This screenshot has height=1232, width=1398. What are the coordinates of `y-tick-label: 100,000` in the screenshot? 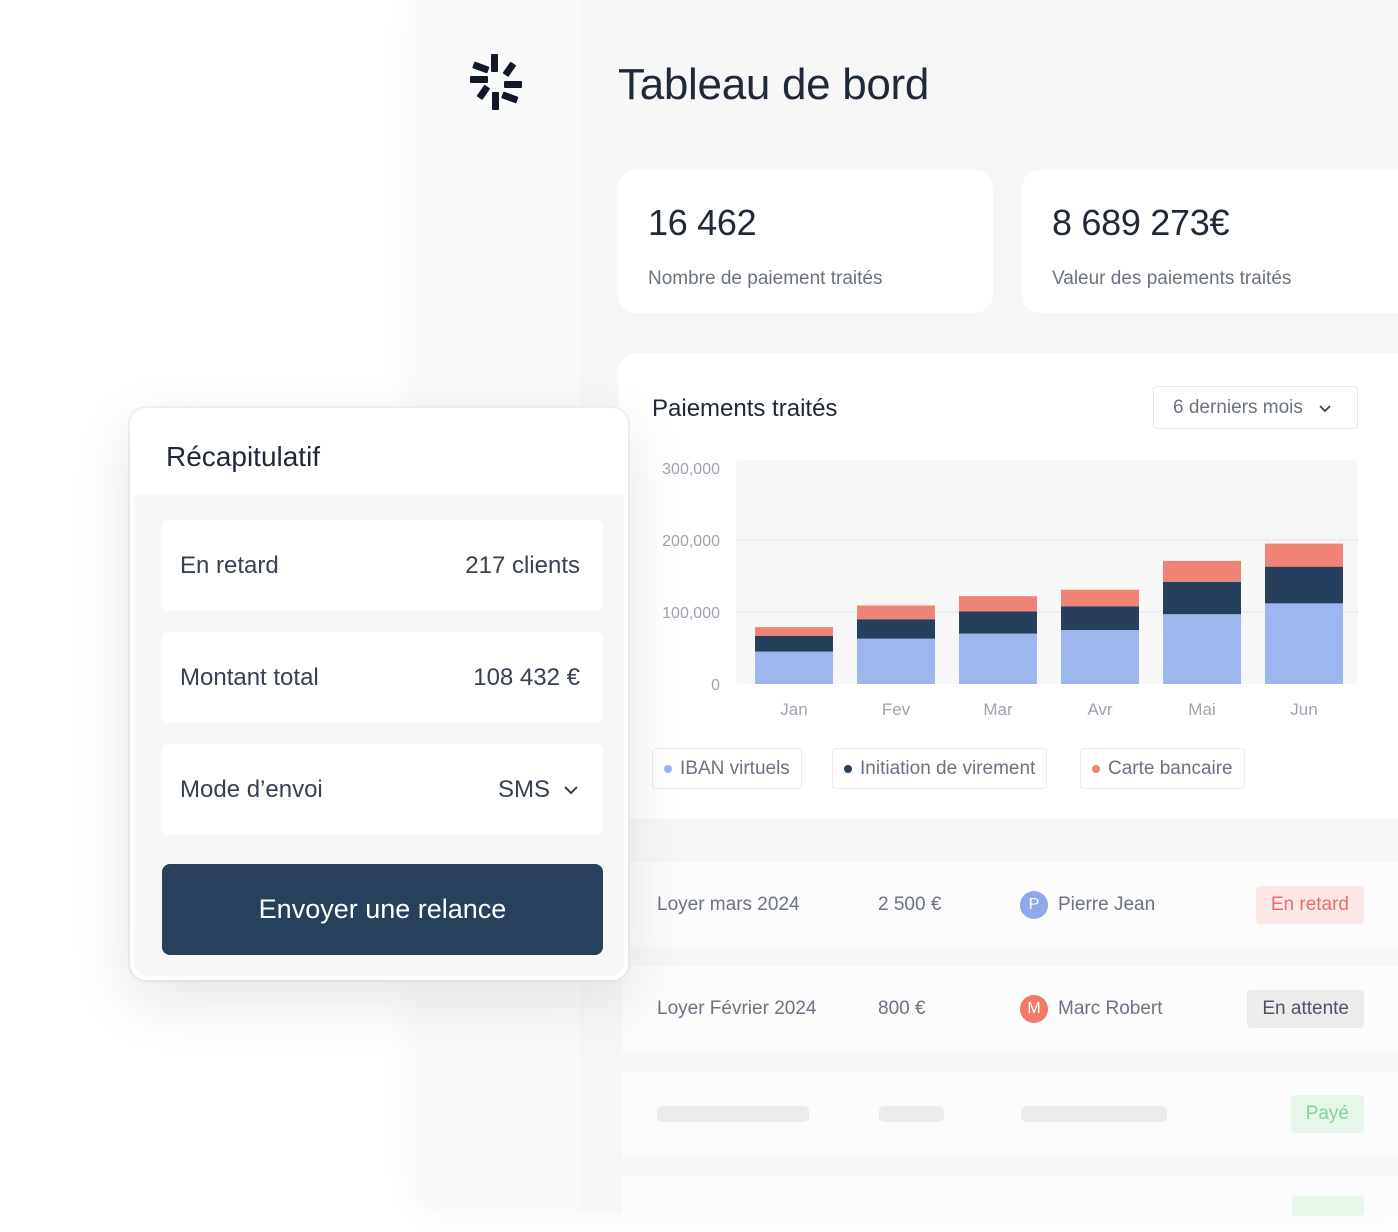 It's located at (691, 613).